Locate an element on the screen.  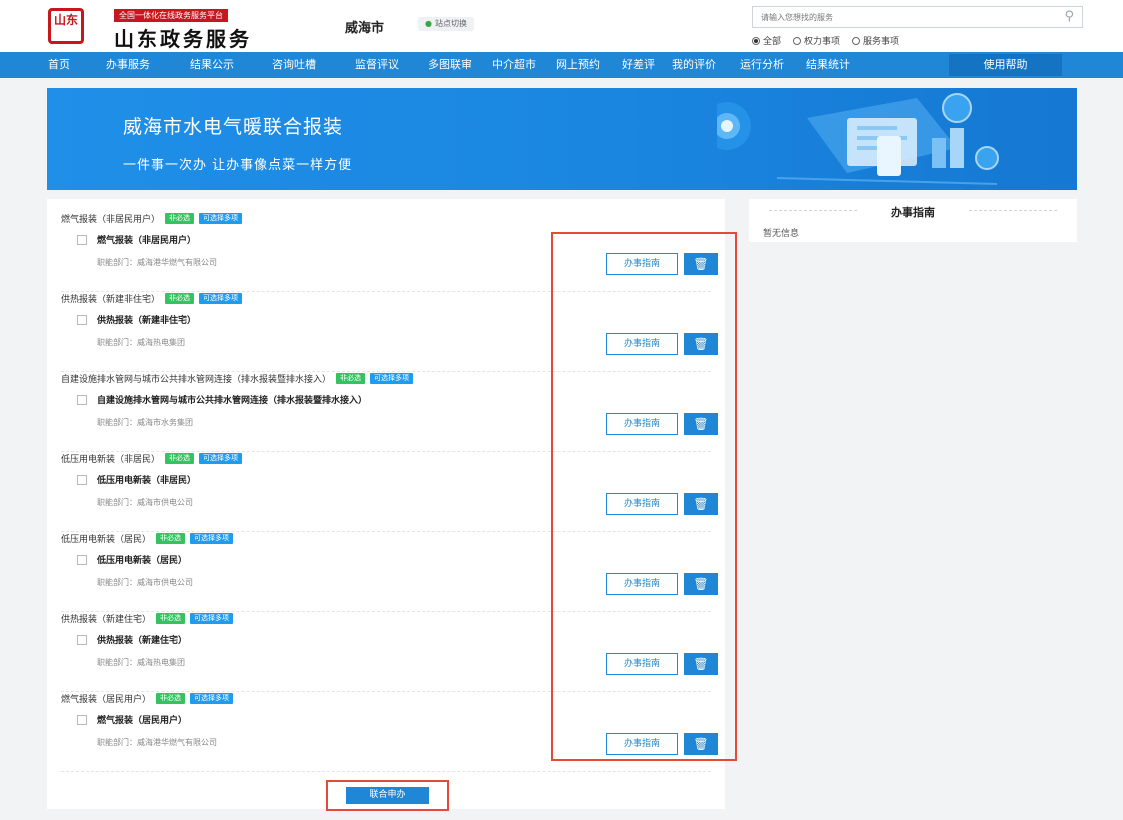
department-label: 职能部门：威海市水务集团 is located at coordinates (145, 422).